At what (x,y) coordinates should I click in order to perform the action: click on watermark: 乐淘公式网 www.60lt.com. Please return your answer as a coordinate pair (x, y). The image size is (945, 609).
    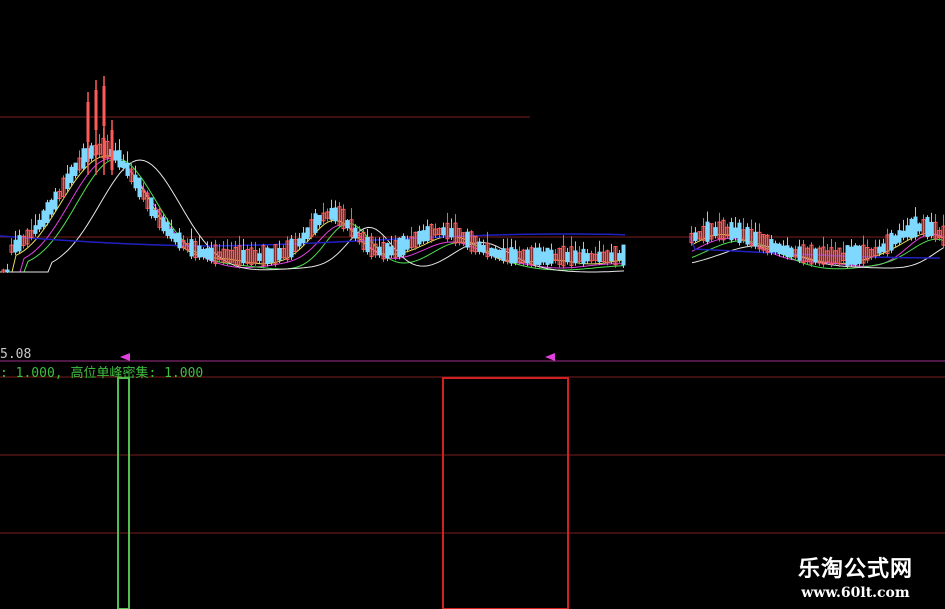
    Looking at the image, I should click on (855, 576).